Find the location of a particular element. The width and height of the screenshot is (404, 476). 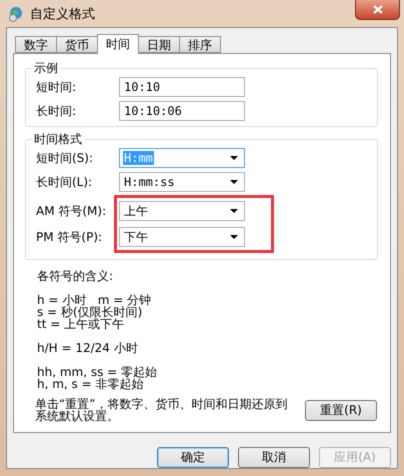

close-icon is located at coordinates (377, 9).